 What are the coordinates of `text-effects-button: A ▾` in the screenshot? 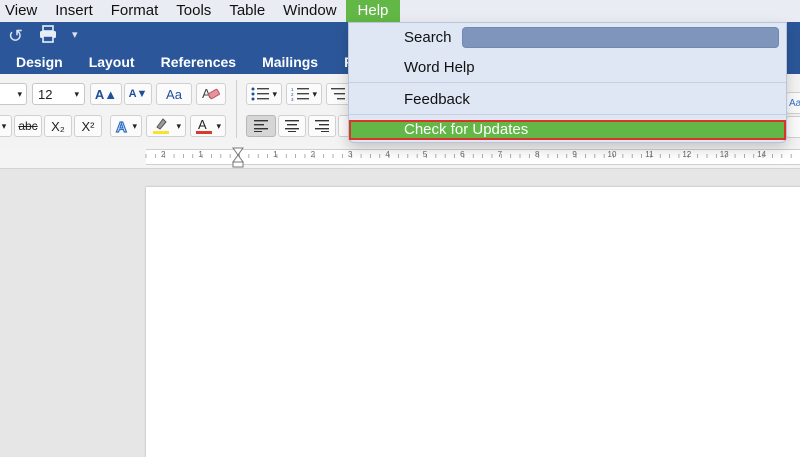 It's located at (126, 126).